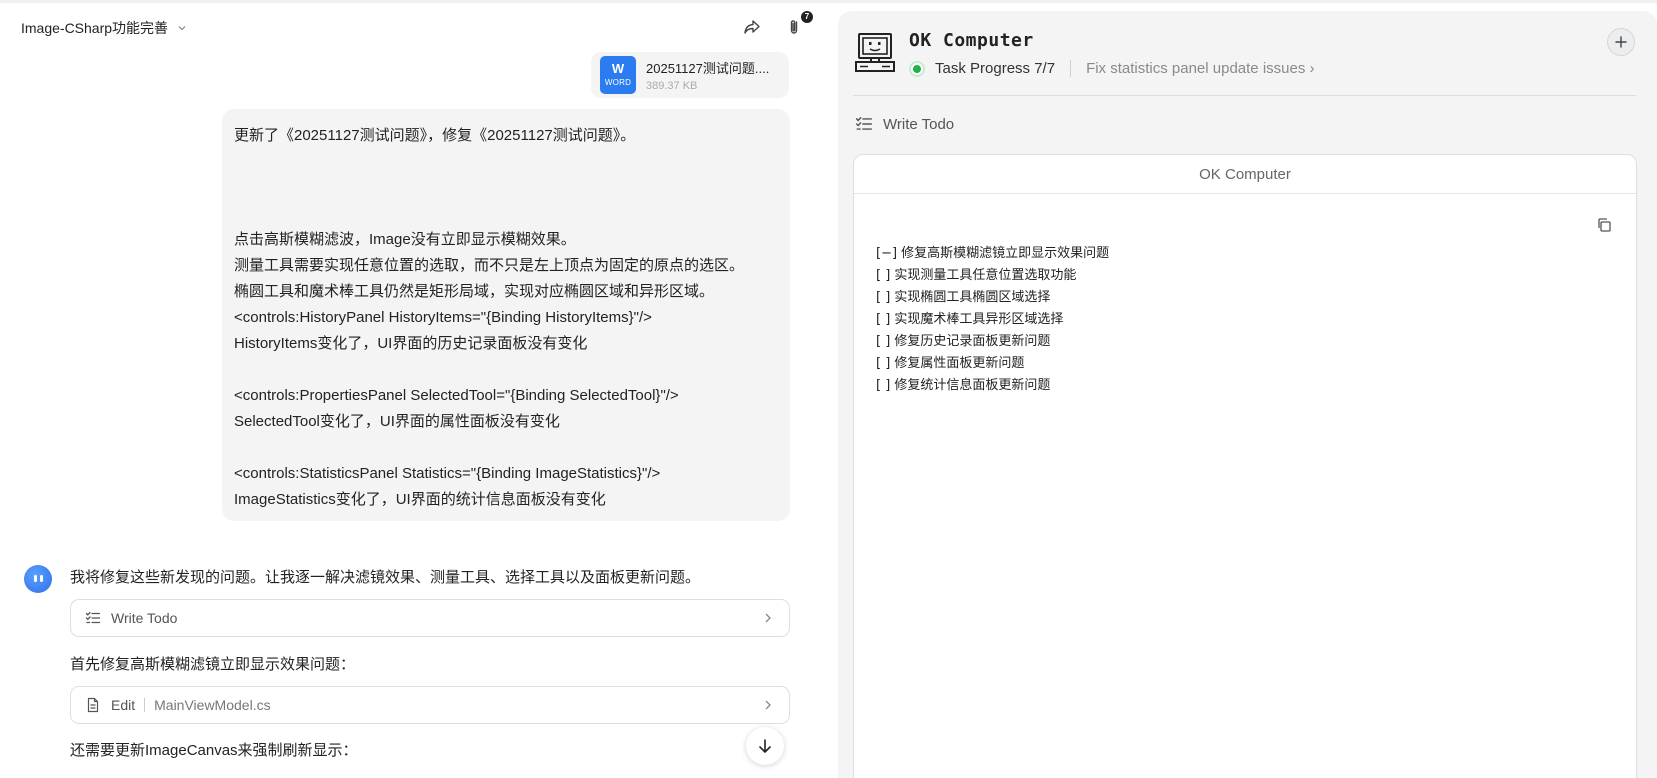  I want to click on new-session-button, so click(1621, 42).